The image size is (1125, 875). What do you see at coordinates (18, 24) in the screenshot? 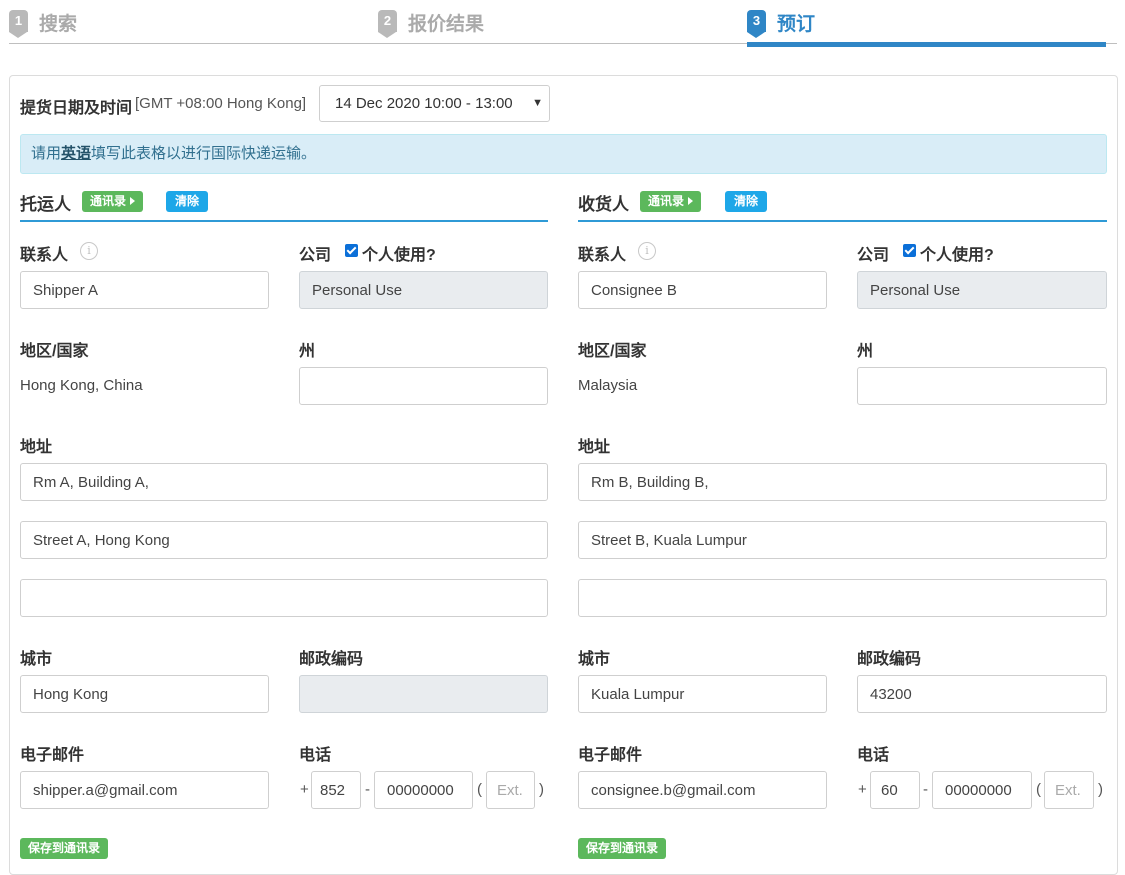
I see `step-number-badge: 1` at bounding box center [18, 24].